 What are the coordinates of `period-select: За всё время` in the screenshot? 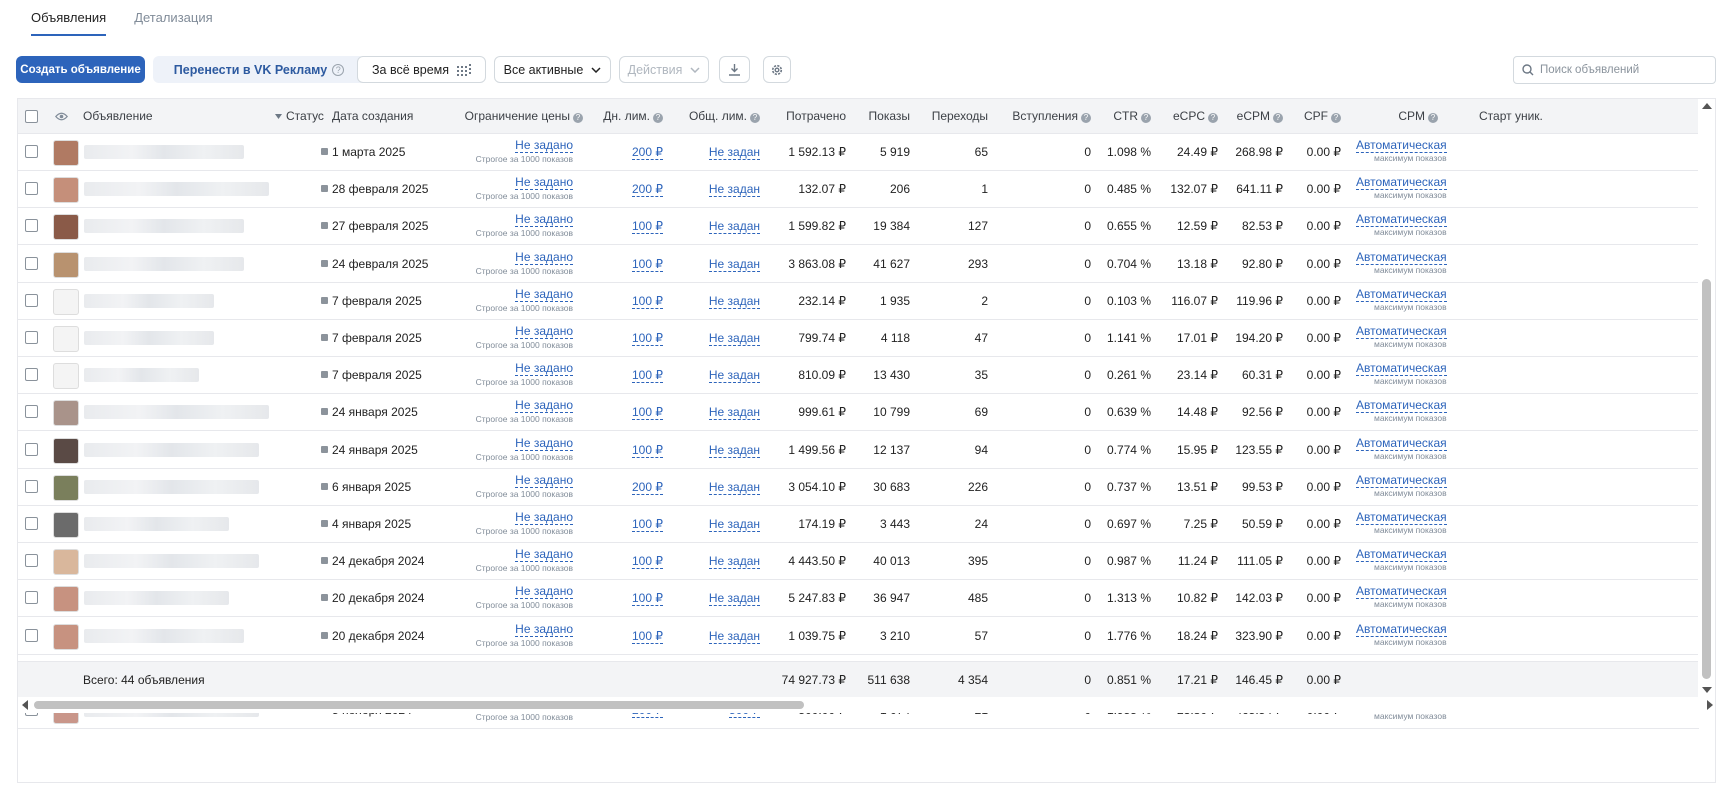 It's located at (421, 69).